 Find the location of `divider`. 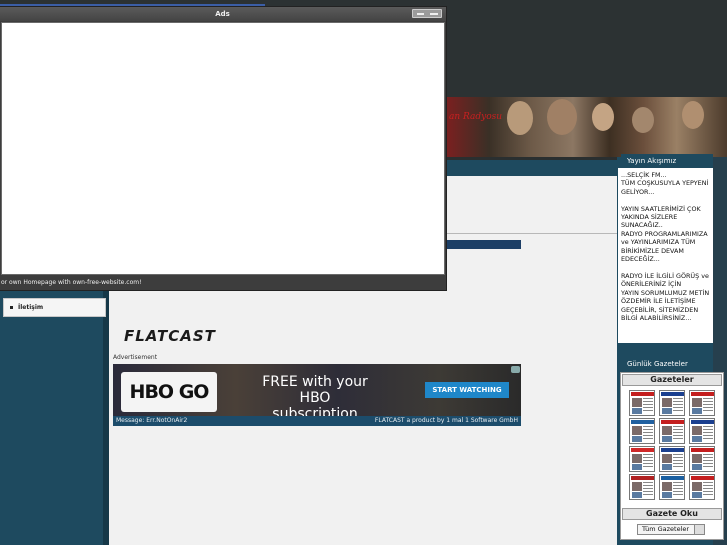

divider is located at coordinates (532, 233).